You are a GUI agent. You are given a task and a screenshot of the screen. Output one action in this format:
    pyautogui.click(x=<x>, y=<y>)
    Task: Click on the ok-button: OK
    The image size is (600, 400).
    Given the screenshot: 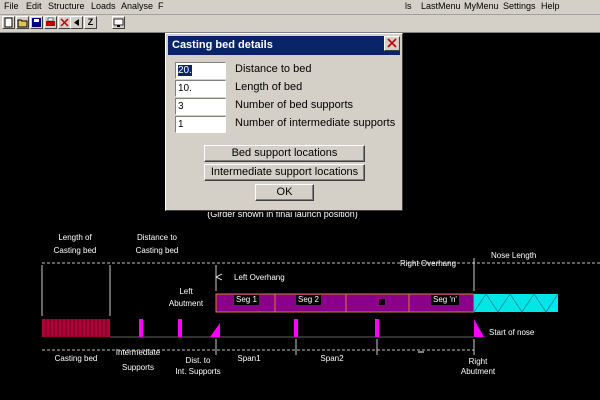 What is the action you would take?
    pyautogui.click(x=284, y=192)
    